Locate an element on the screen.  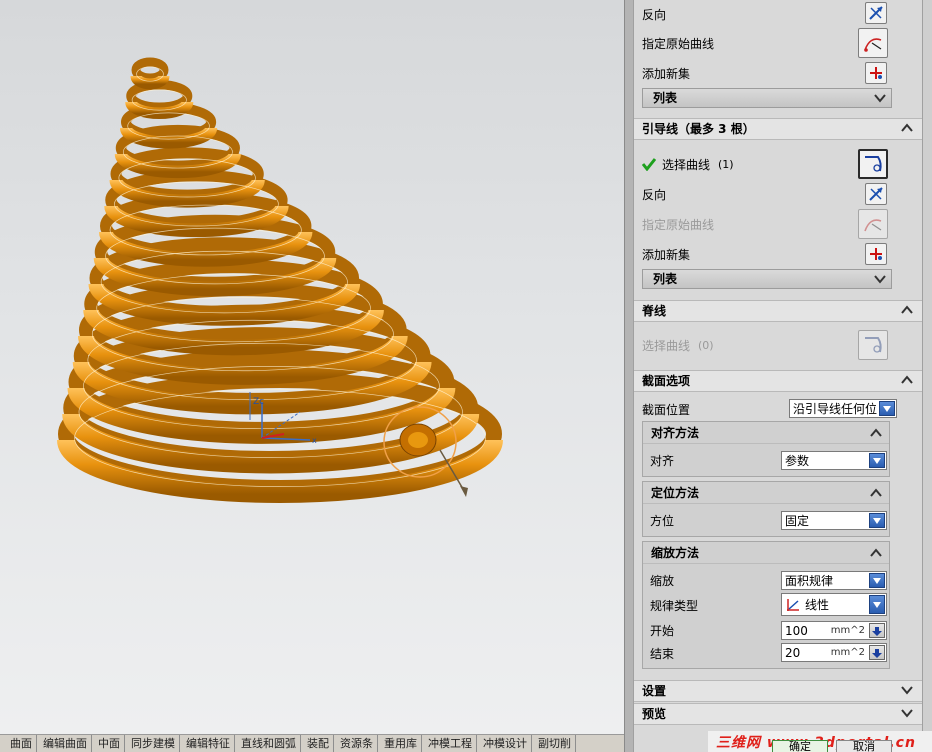
svg-text: x is located at coordinates (314, 440).